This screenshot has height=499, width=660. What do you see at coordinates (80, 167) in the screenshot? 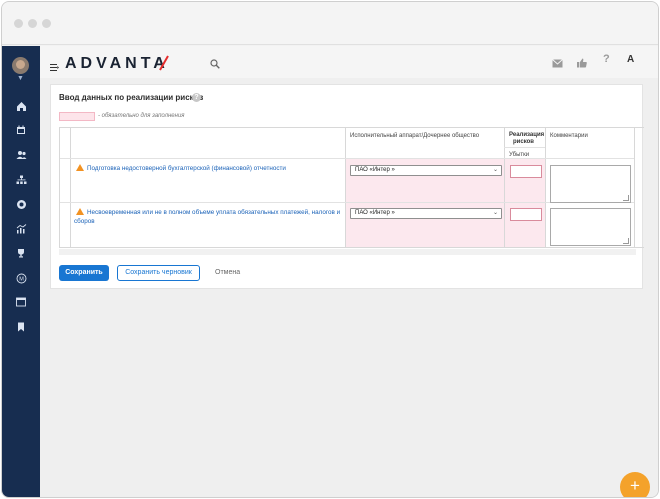
I see `warning-icon` at bounding box center [80, 167].